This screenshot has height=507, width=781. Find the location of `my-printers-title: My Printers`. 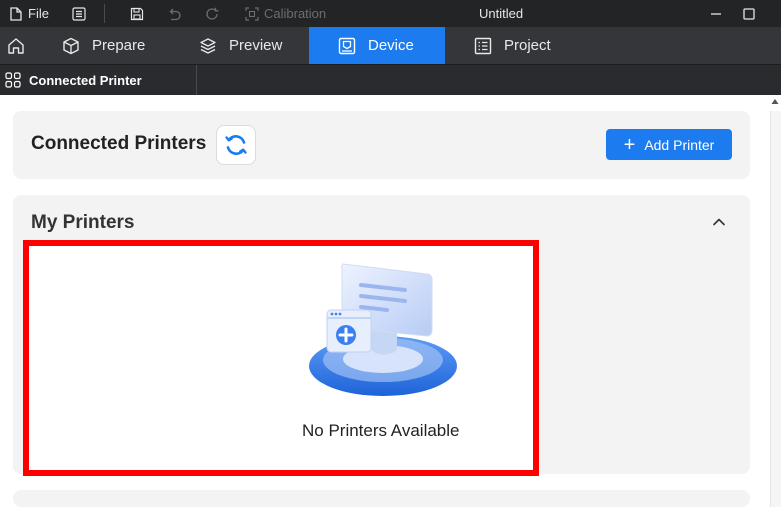

my-printers-title: My Printers is located at coordinates (83, 222).